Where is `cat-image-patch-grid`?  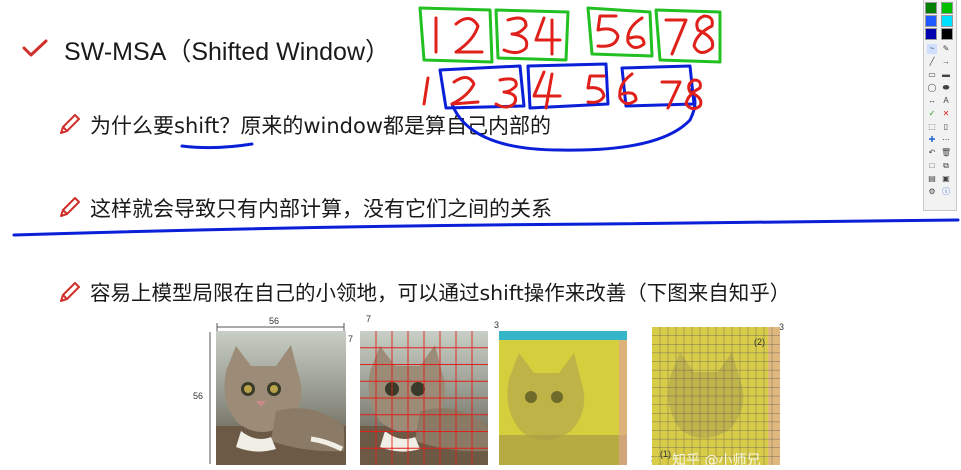
cat-image-patch-grid is located at coordinates (424, 398).